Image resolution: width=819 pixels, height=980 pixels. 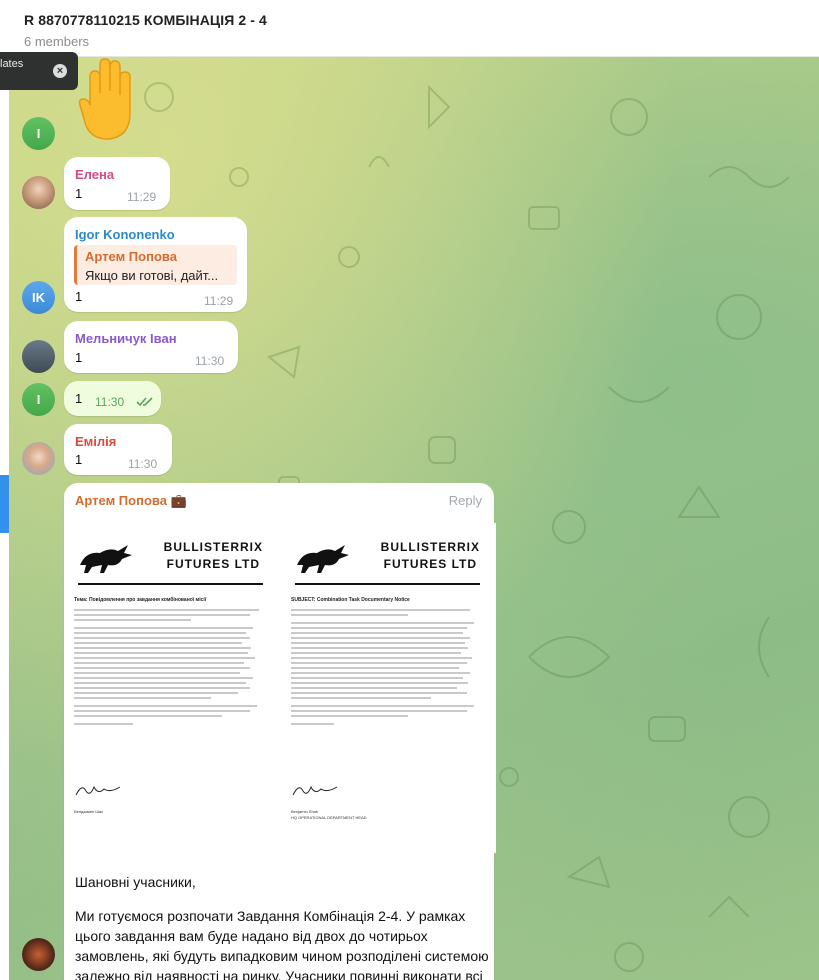 What do you see at coordinates (12, 64) in the screenshot?
I see `toast-text: lates` at bounding box center [12, 64].